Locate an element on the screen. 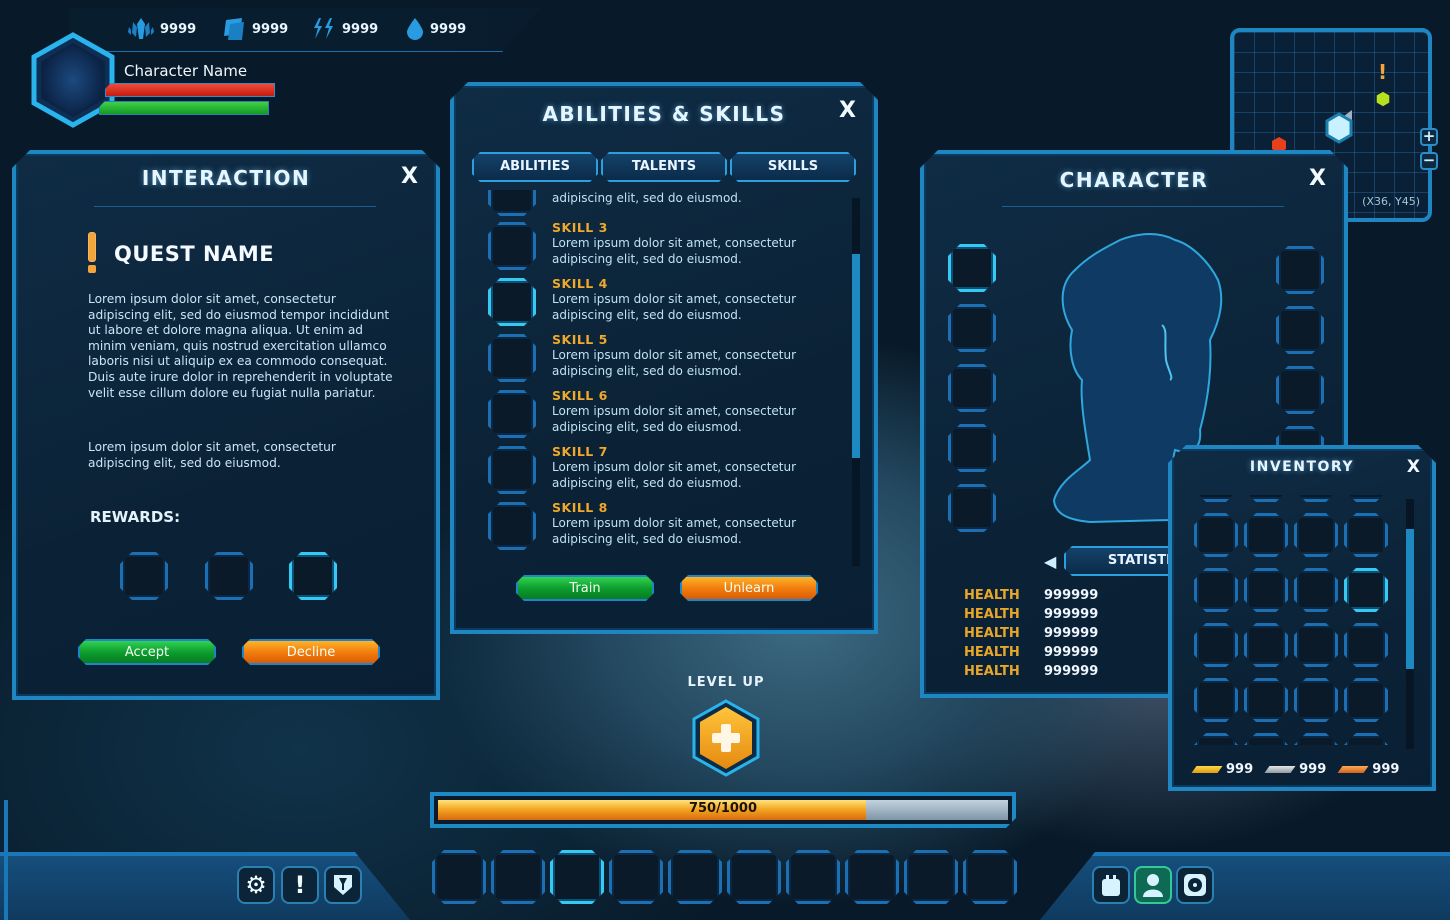  inventory-button is located at coordinates (1111, 885).